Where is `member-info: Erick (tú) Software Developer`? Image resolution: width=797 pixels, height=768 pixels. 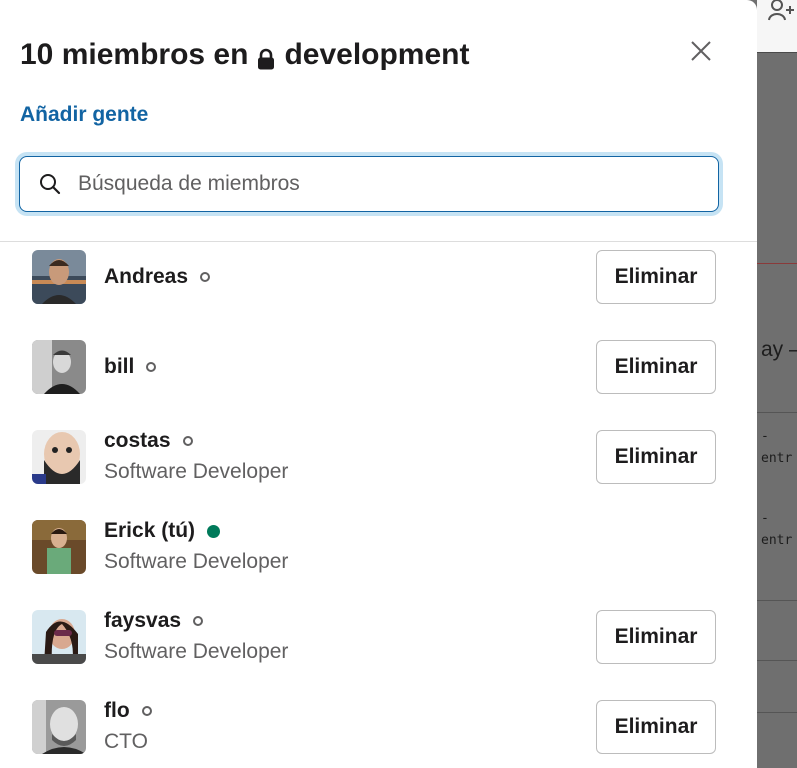
member-info: Erick (tú) Software Developer is located at coordinates (196, 543).